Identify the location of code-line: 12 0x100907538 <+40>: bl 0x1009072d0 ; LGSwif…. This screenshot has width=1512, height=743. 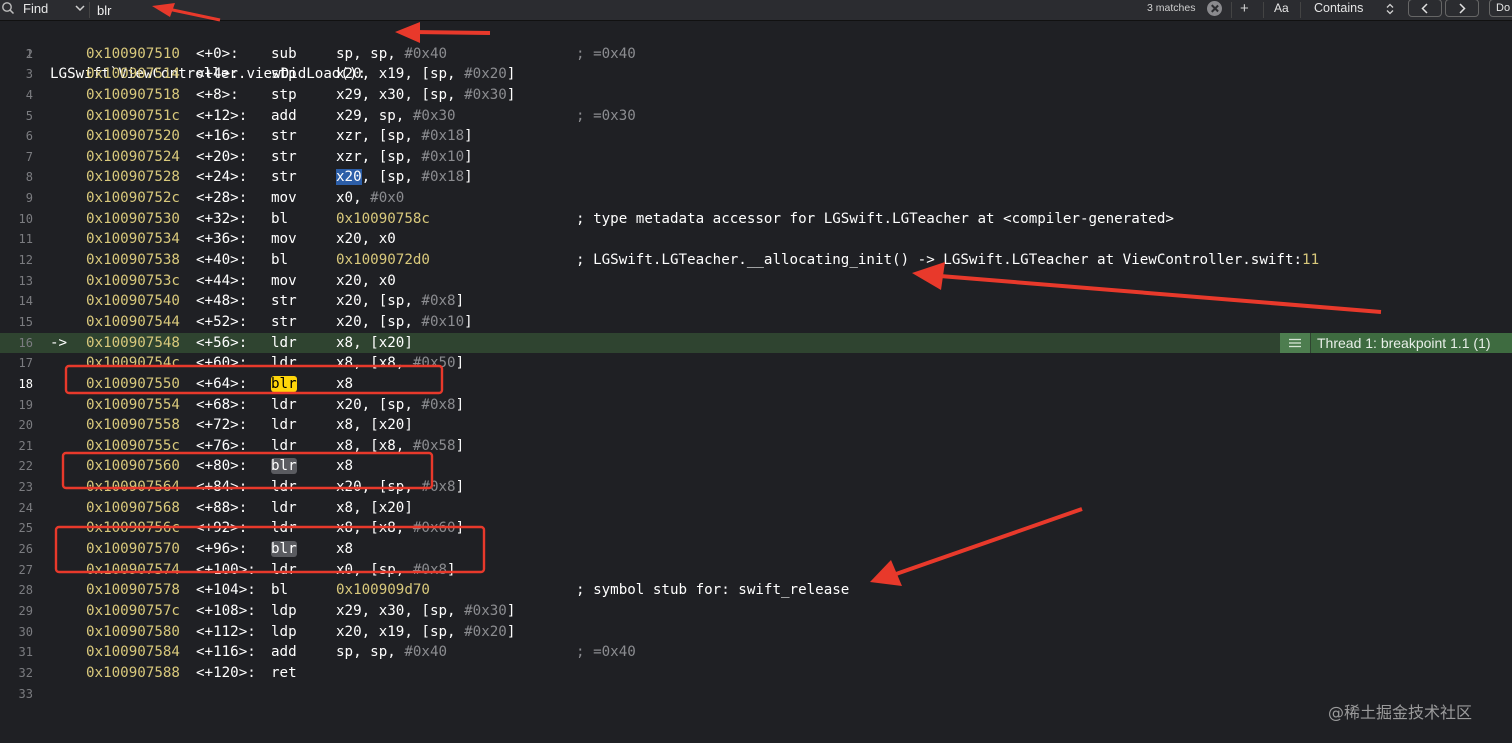
(756, 260).